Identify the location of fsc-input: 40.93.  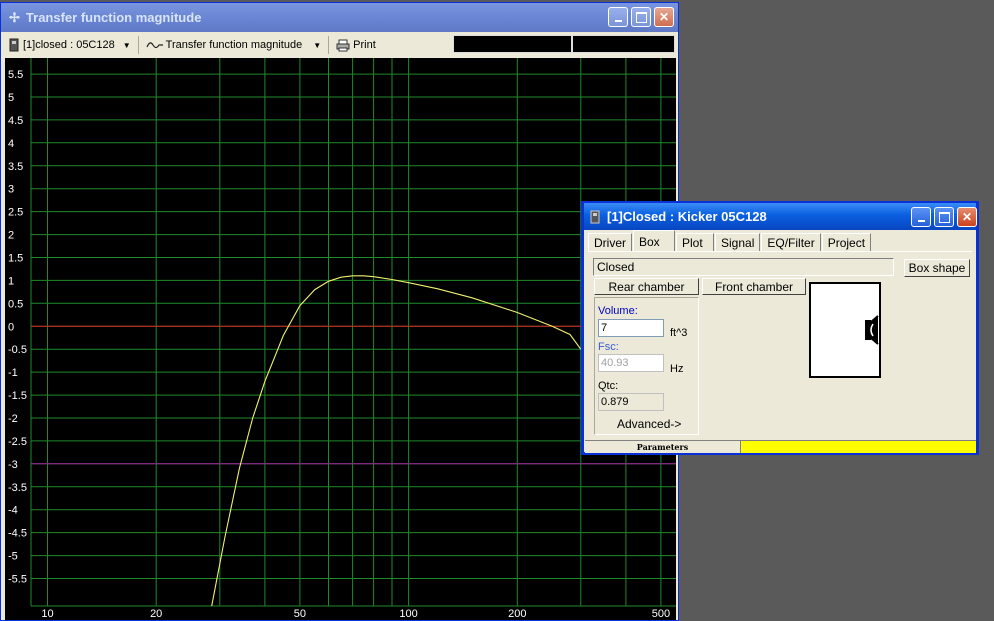
(631, 363).